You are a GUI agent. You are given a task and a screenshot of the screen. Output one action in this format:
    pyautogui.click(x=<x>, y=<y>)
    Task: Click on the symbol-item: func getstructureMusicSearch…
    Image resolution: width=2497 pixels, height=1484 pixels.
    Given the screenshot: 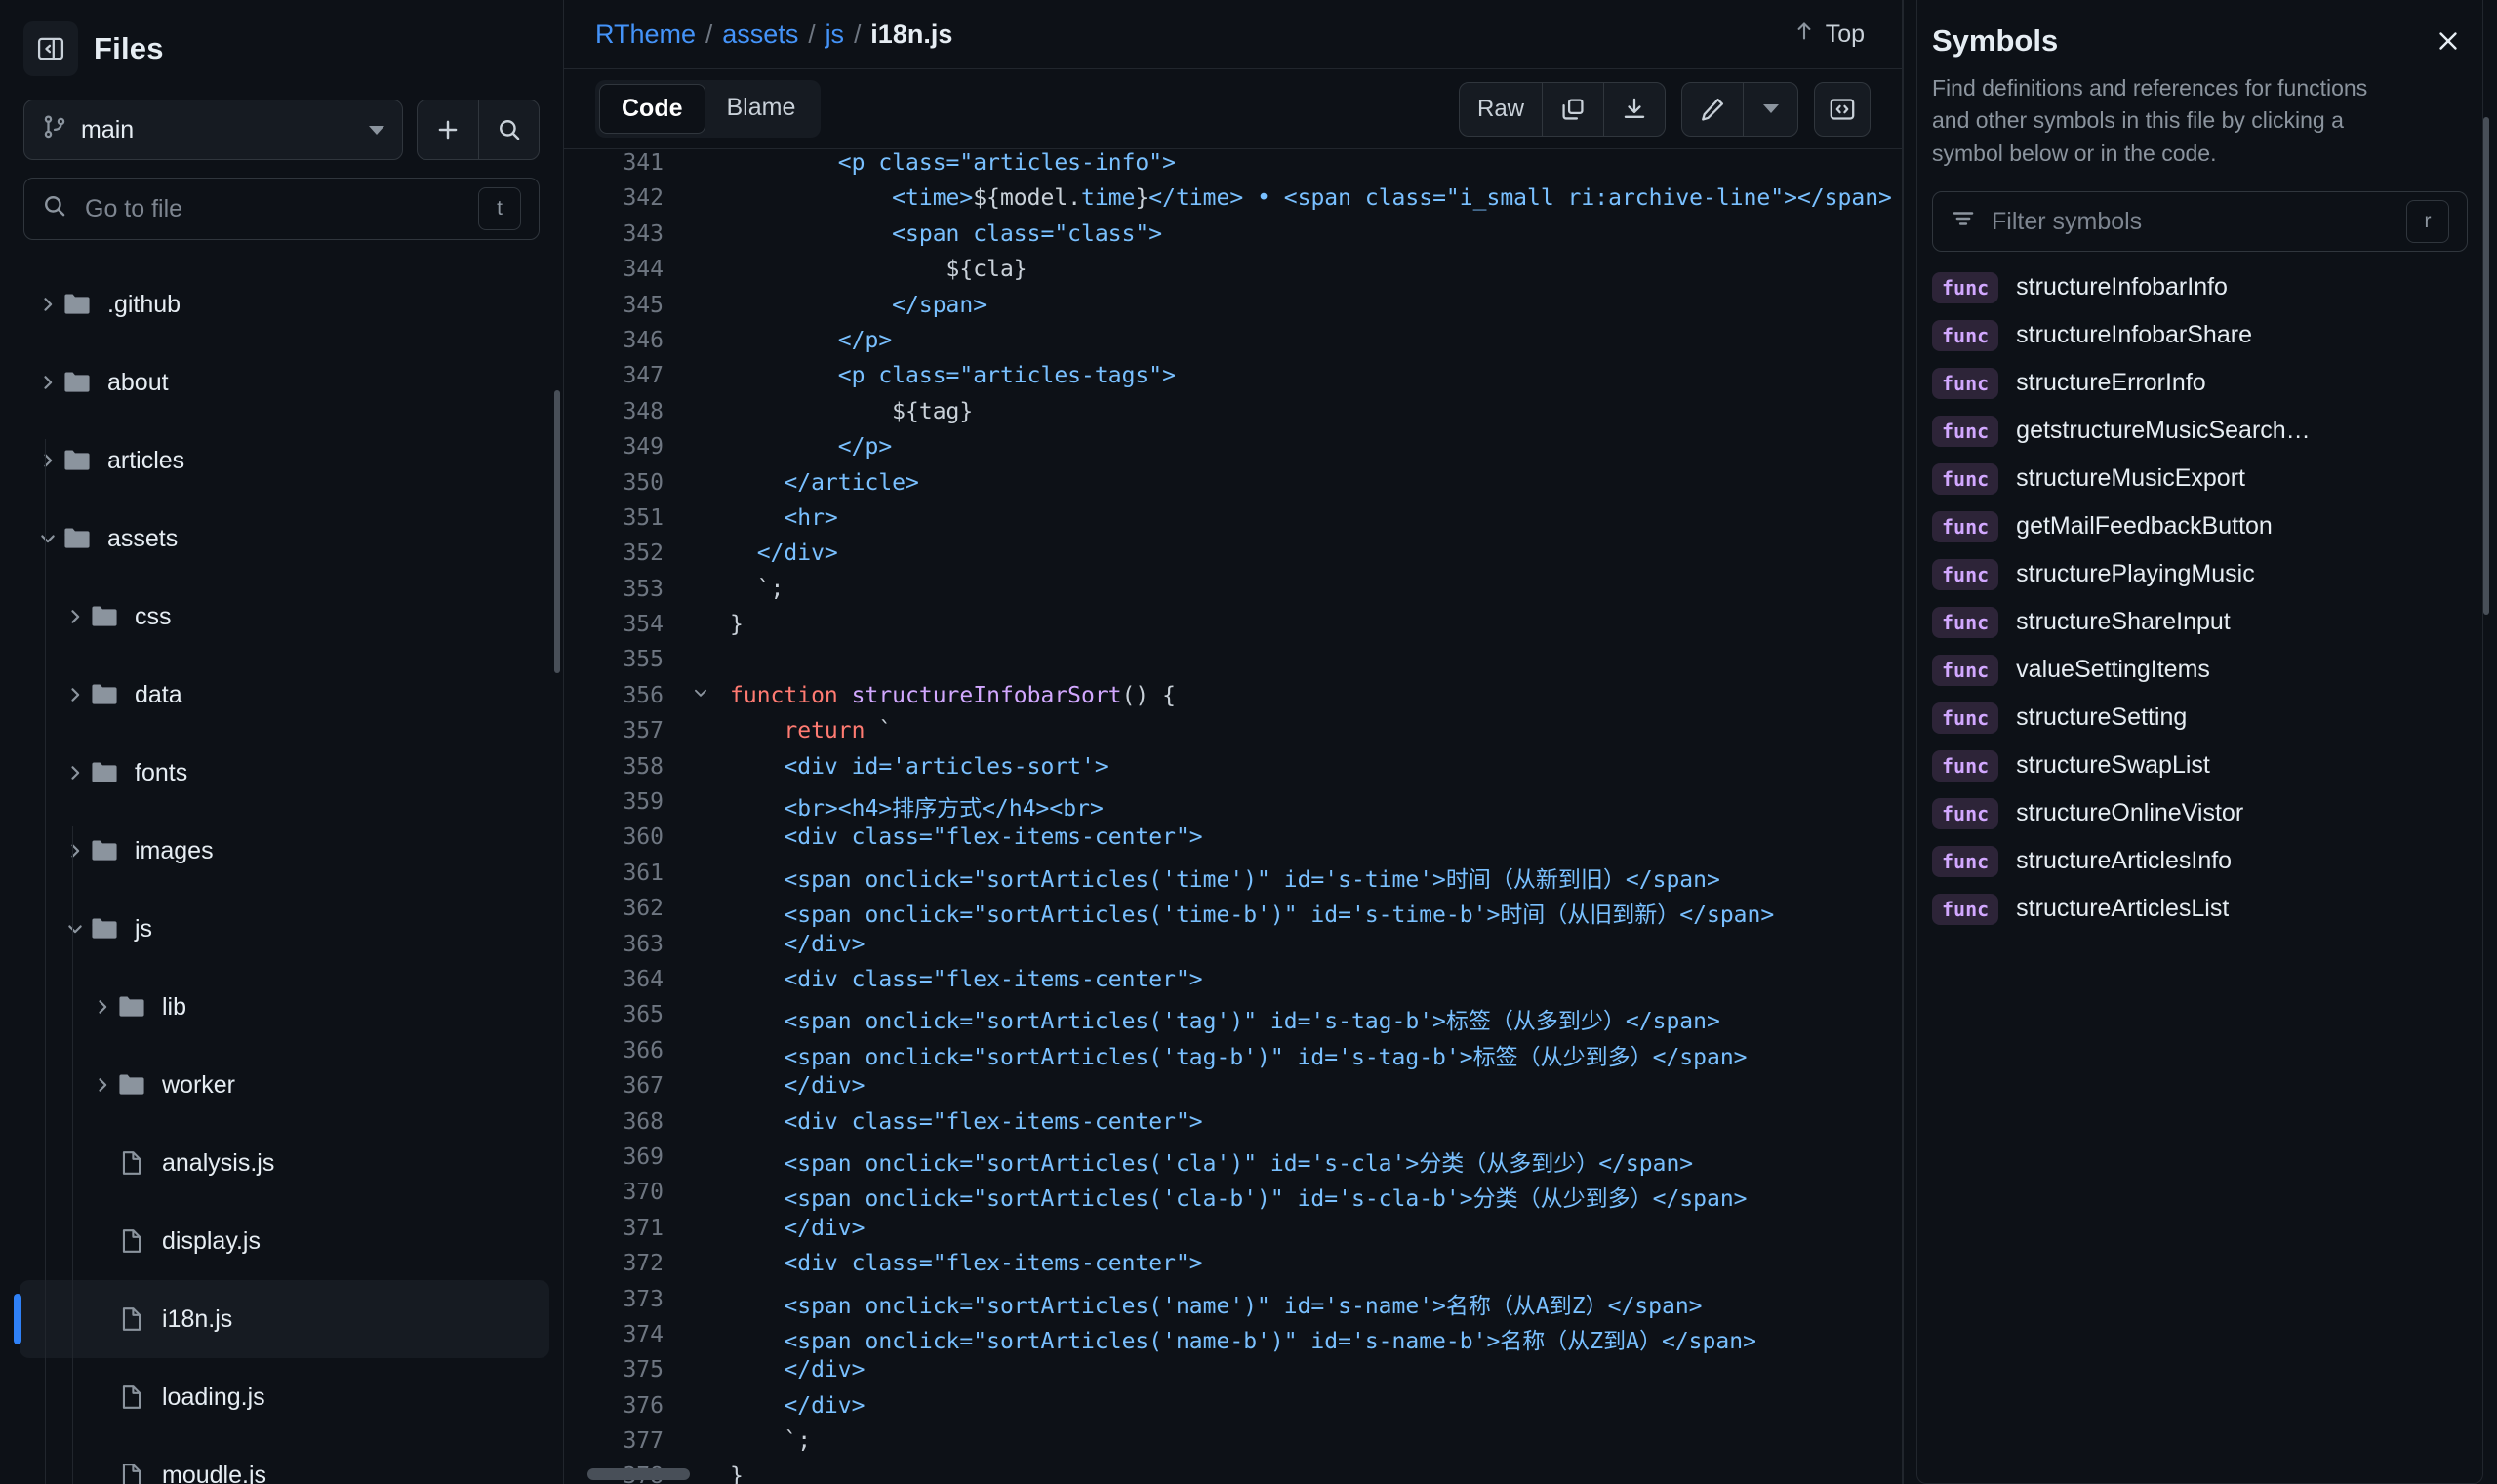 What is the action you would take?
    pyautogui.click(x=2200, y=431)
    